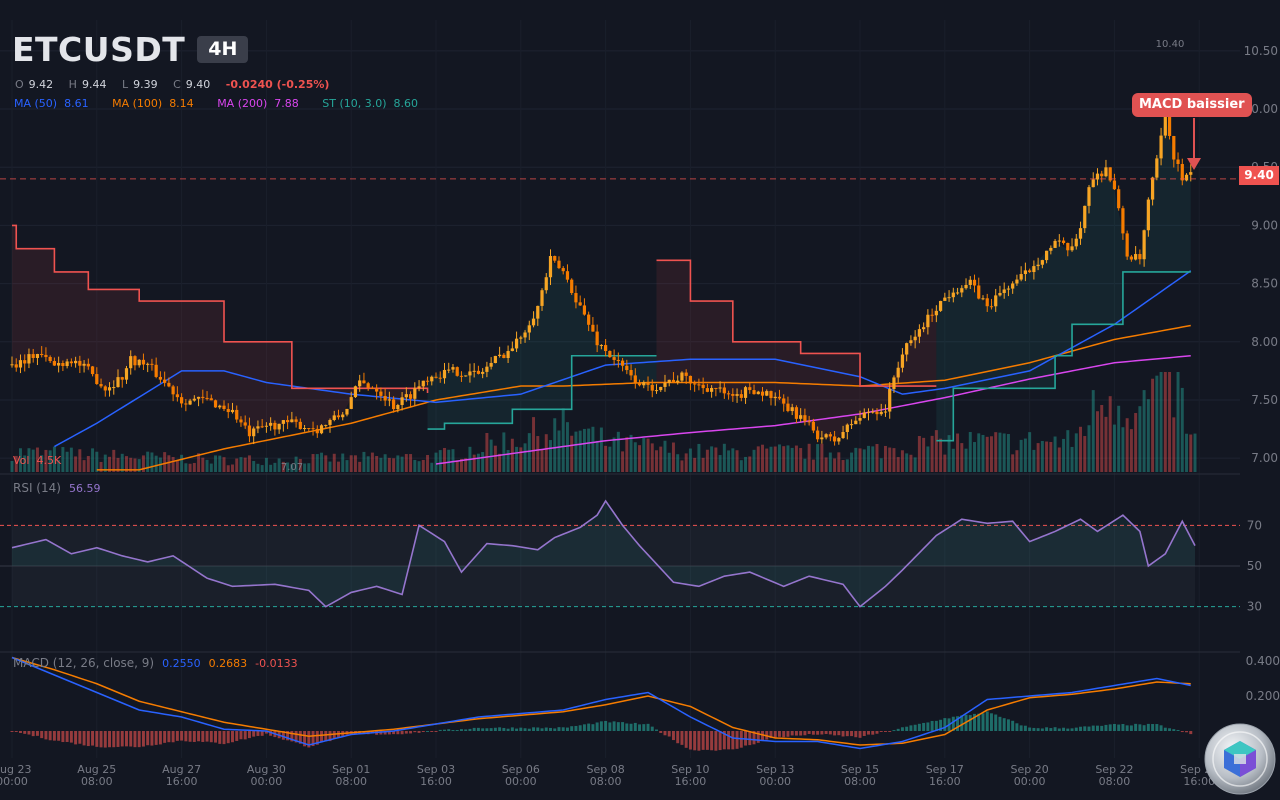 The image size is (1280, 800). I want to click on time-axis-time: 16:00, so click(691, 781).